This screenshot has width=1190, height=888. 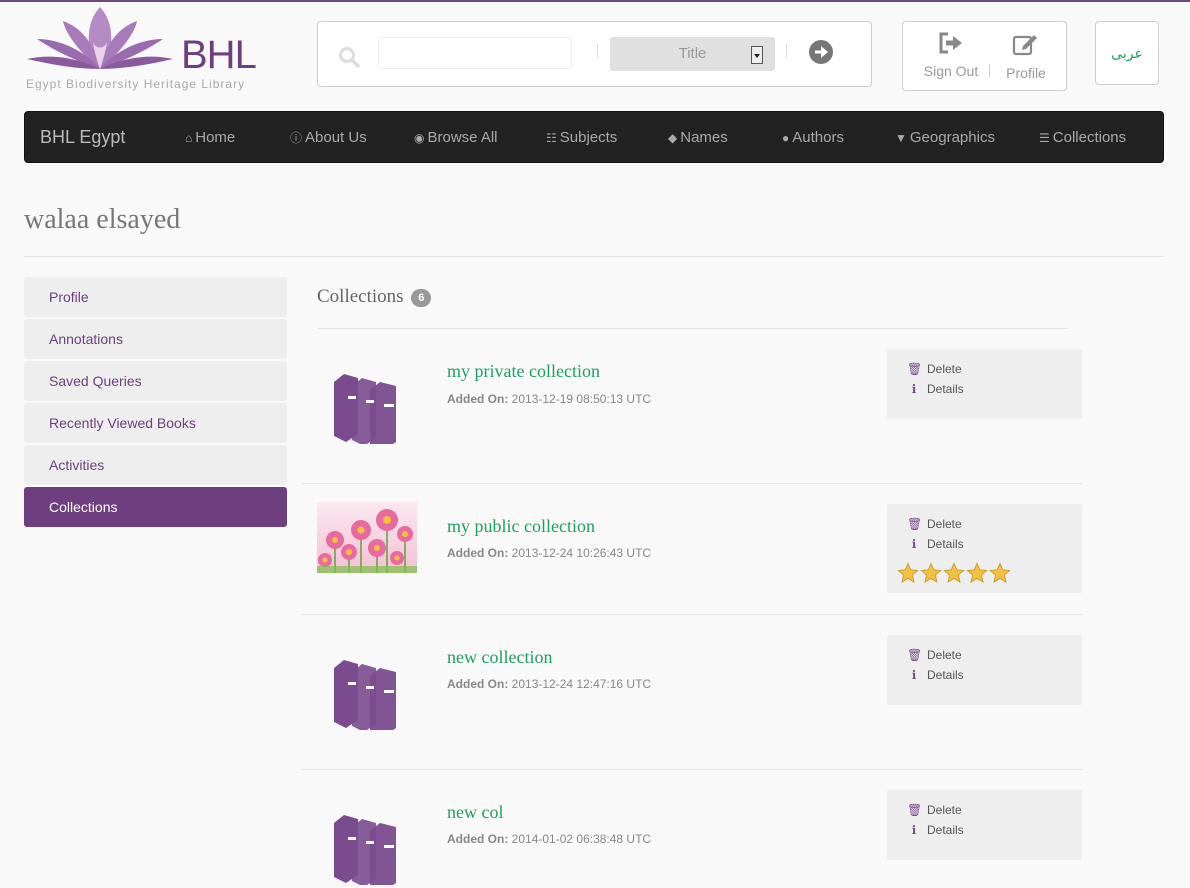 What do you see at coordinates (950, 43) in the screenshot?
I see `sign-out-icon` at bounding box center [950, 43].